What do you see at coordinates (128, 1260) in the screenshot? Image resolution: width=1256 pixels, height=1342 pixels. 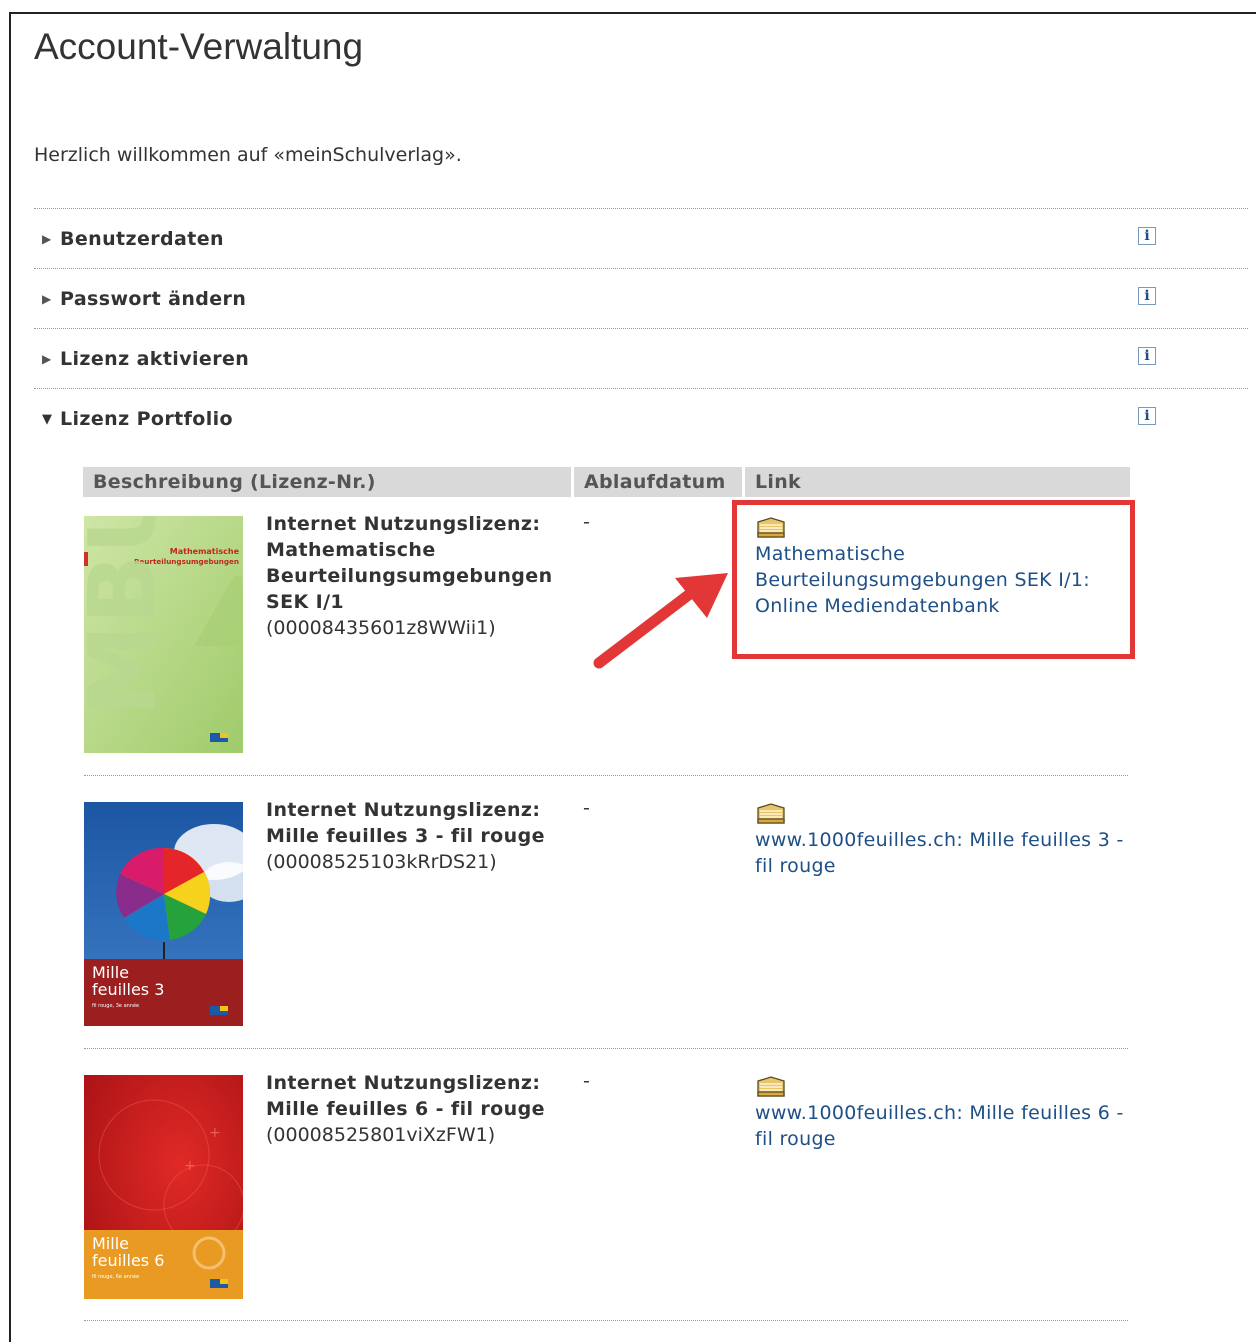 I see `svg-text: feuilles 6` at bounding box center [128, 1260].